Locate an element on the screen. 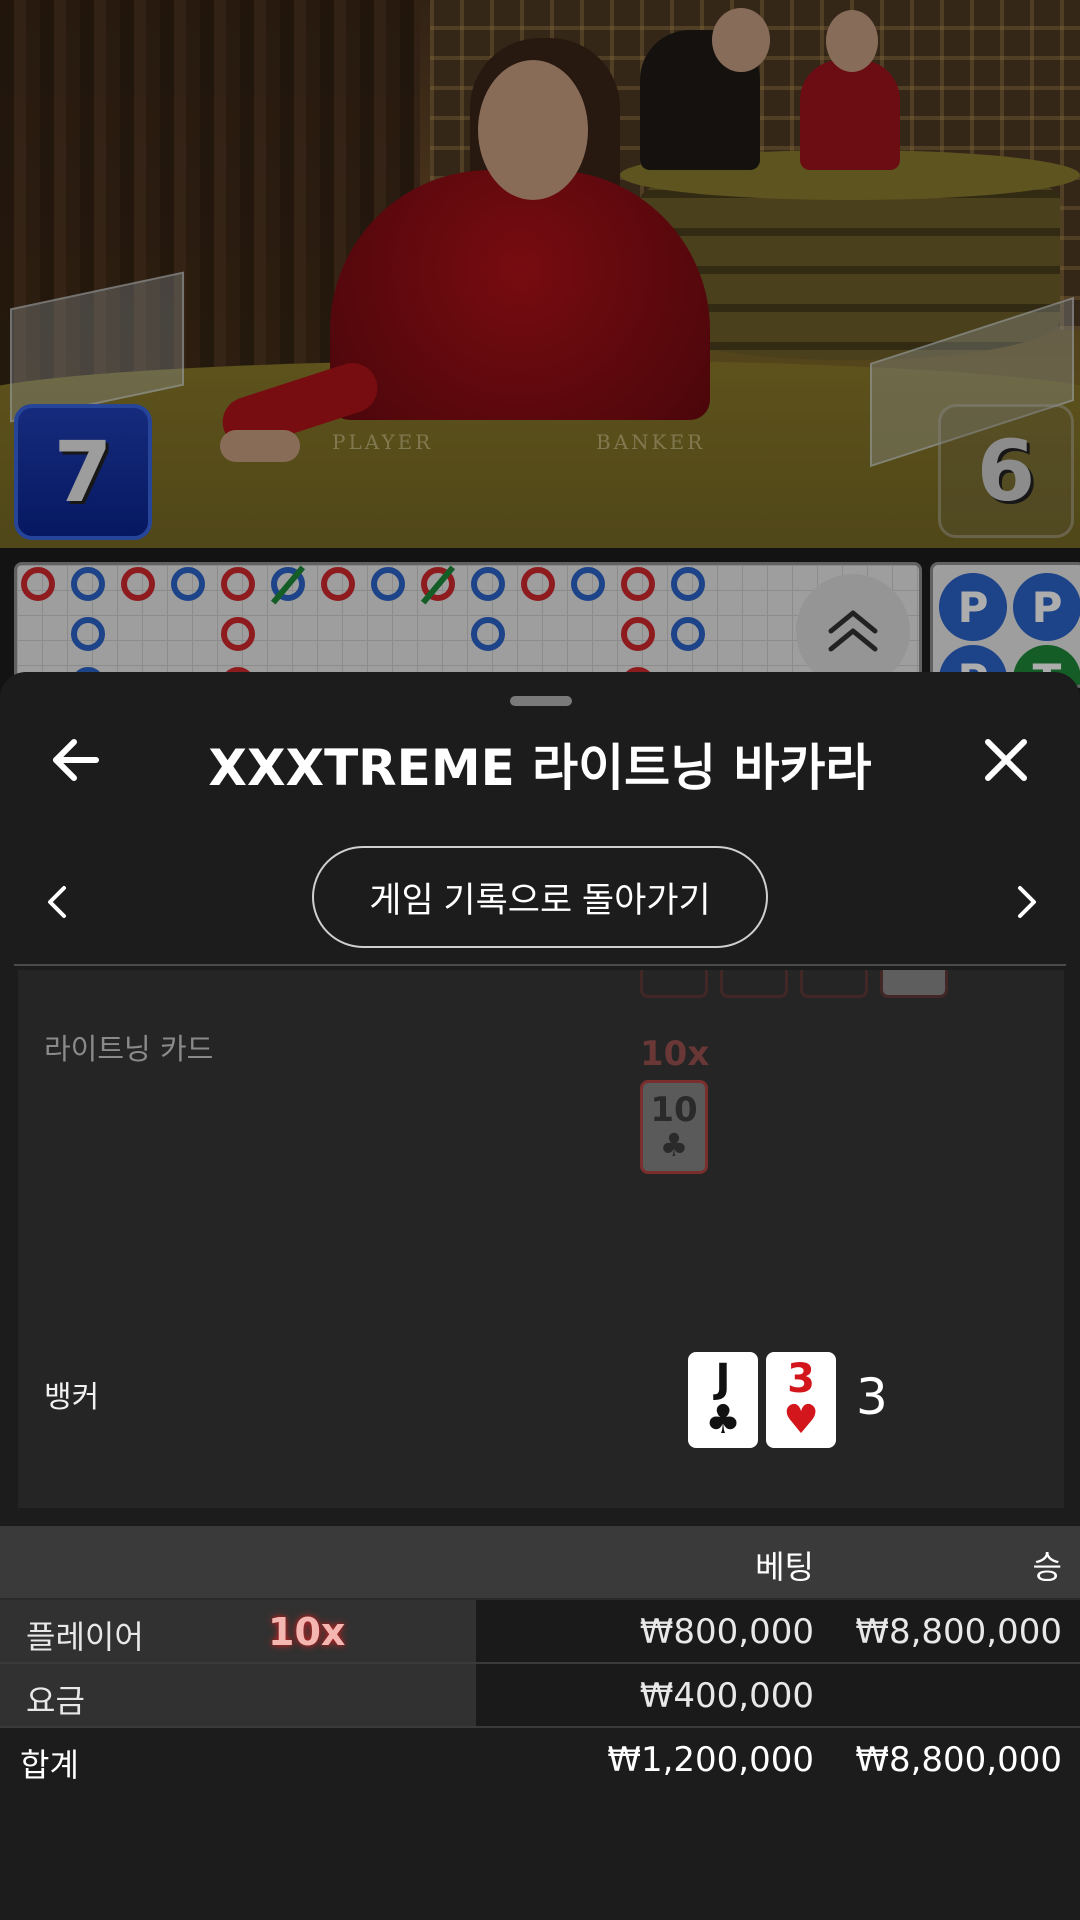  sheet-grabber is located at coordinates (541, 701).